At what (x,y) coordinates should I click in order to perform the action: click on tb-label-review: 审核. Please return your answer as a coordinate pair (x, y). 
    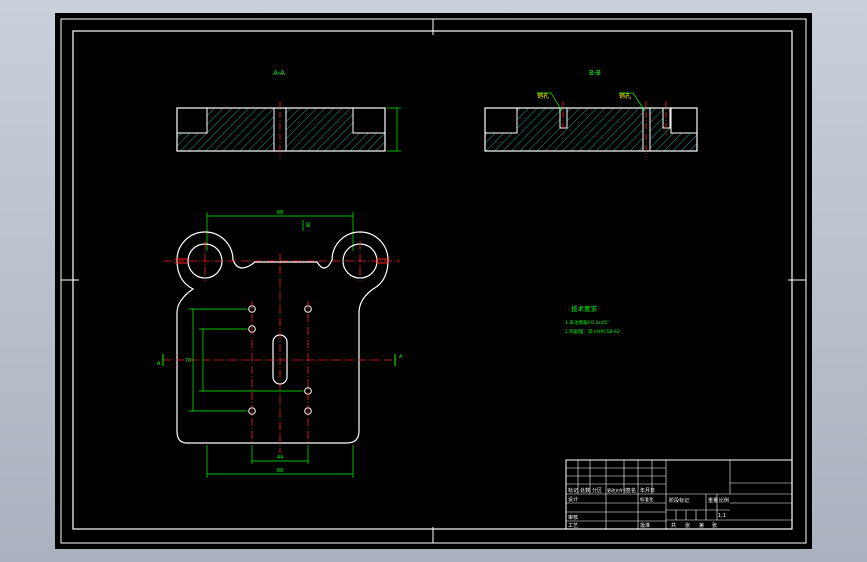
    Looking at the image, I should click on (573, 517).